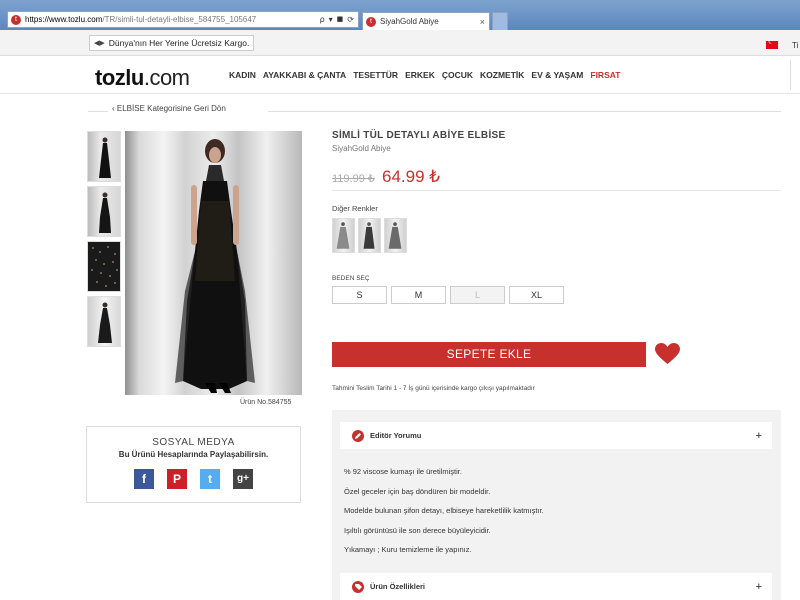  I want to click on turkey-flag-icon, so click(772, 43).